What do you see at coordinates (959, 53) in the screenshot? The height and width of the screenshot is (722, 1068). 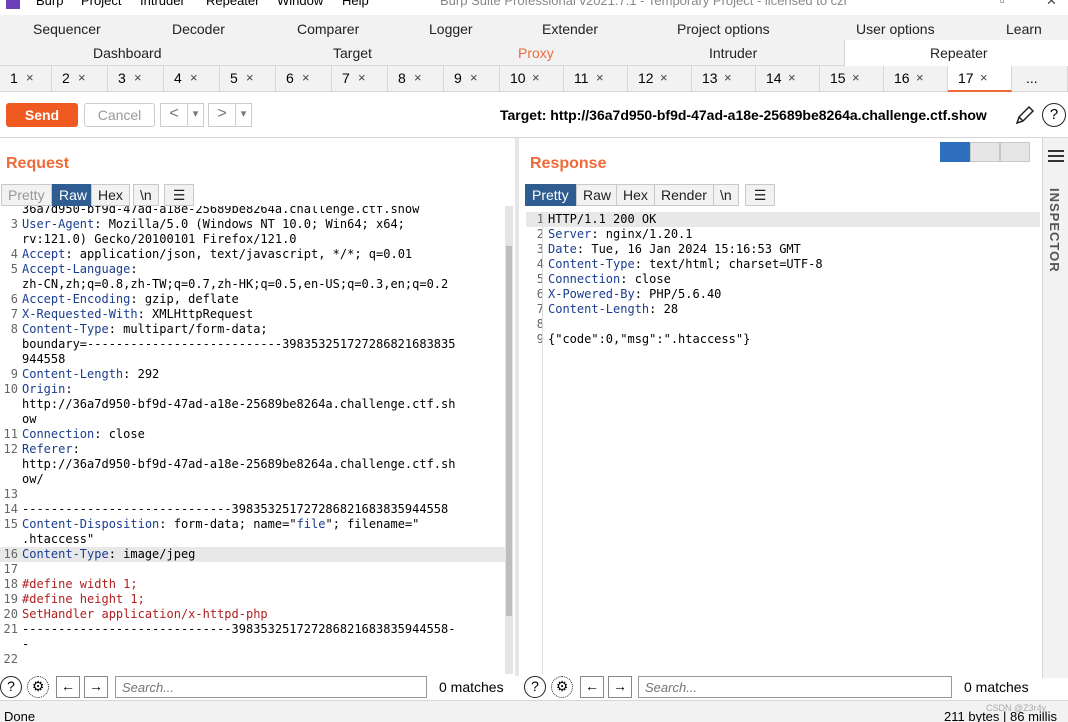 I see `tab-repeater: Repeater` at bounding box center [959, 53].